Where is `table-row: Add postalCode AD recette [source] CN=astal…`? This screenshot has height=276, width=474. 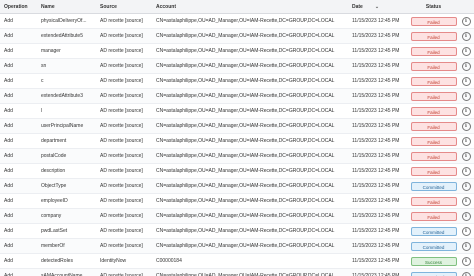 table-row: Add postalCode AD recette [source] CN=astal… is located at coordinates (237, 156).